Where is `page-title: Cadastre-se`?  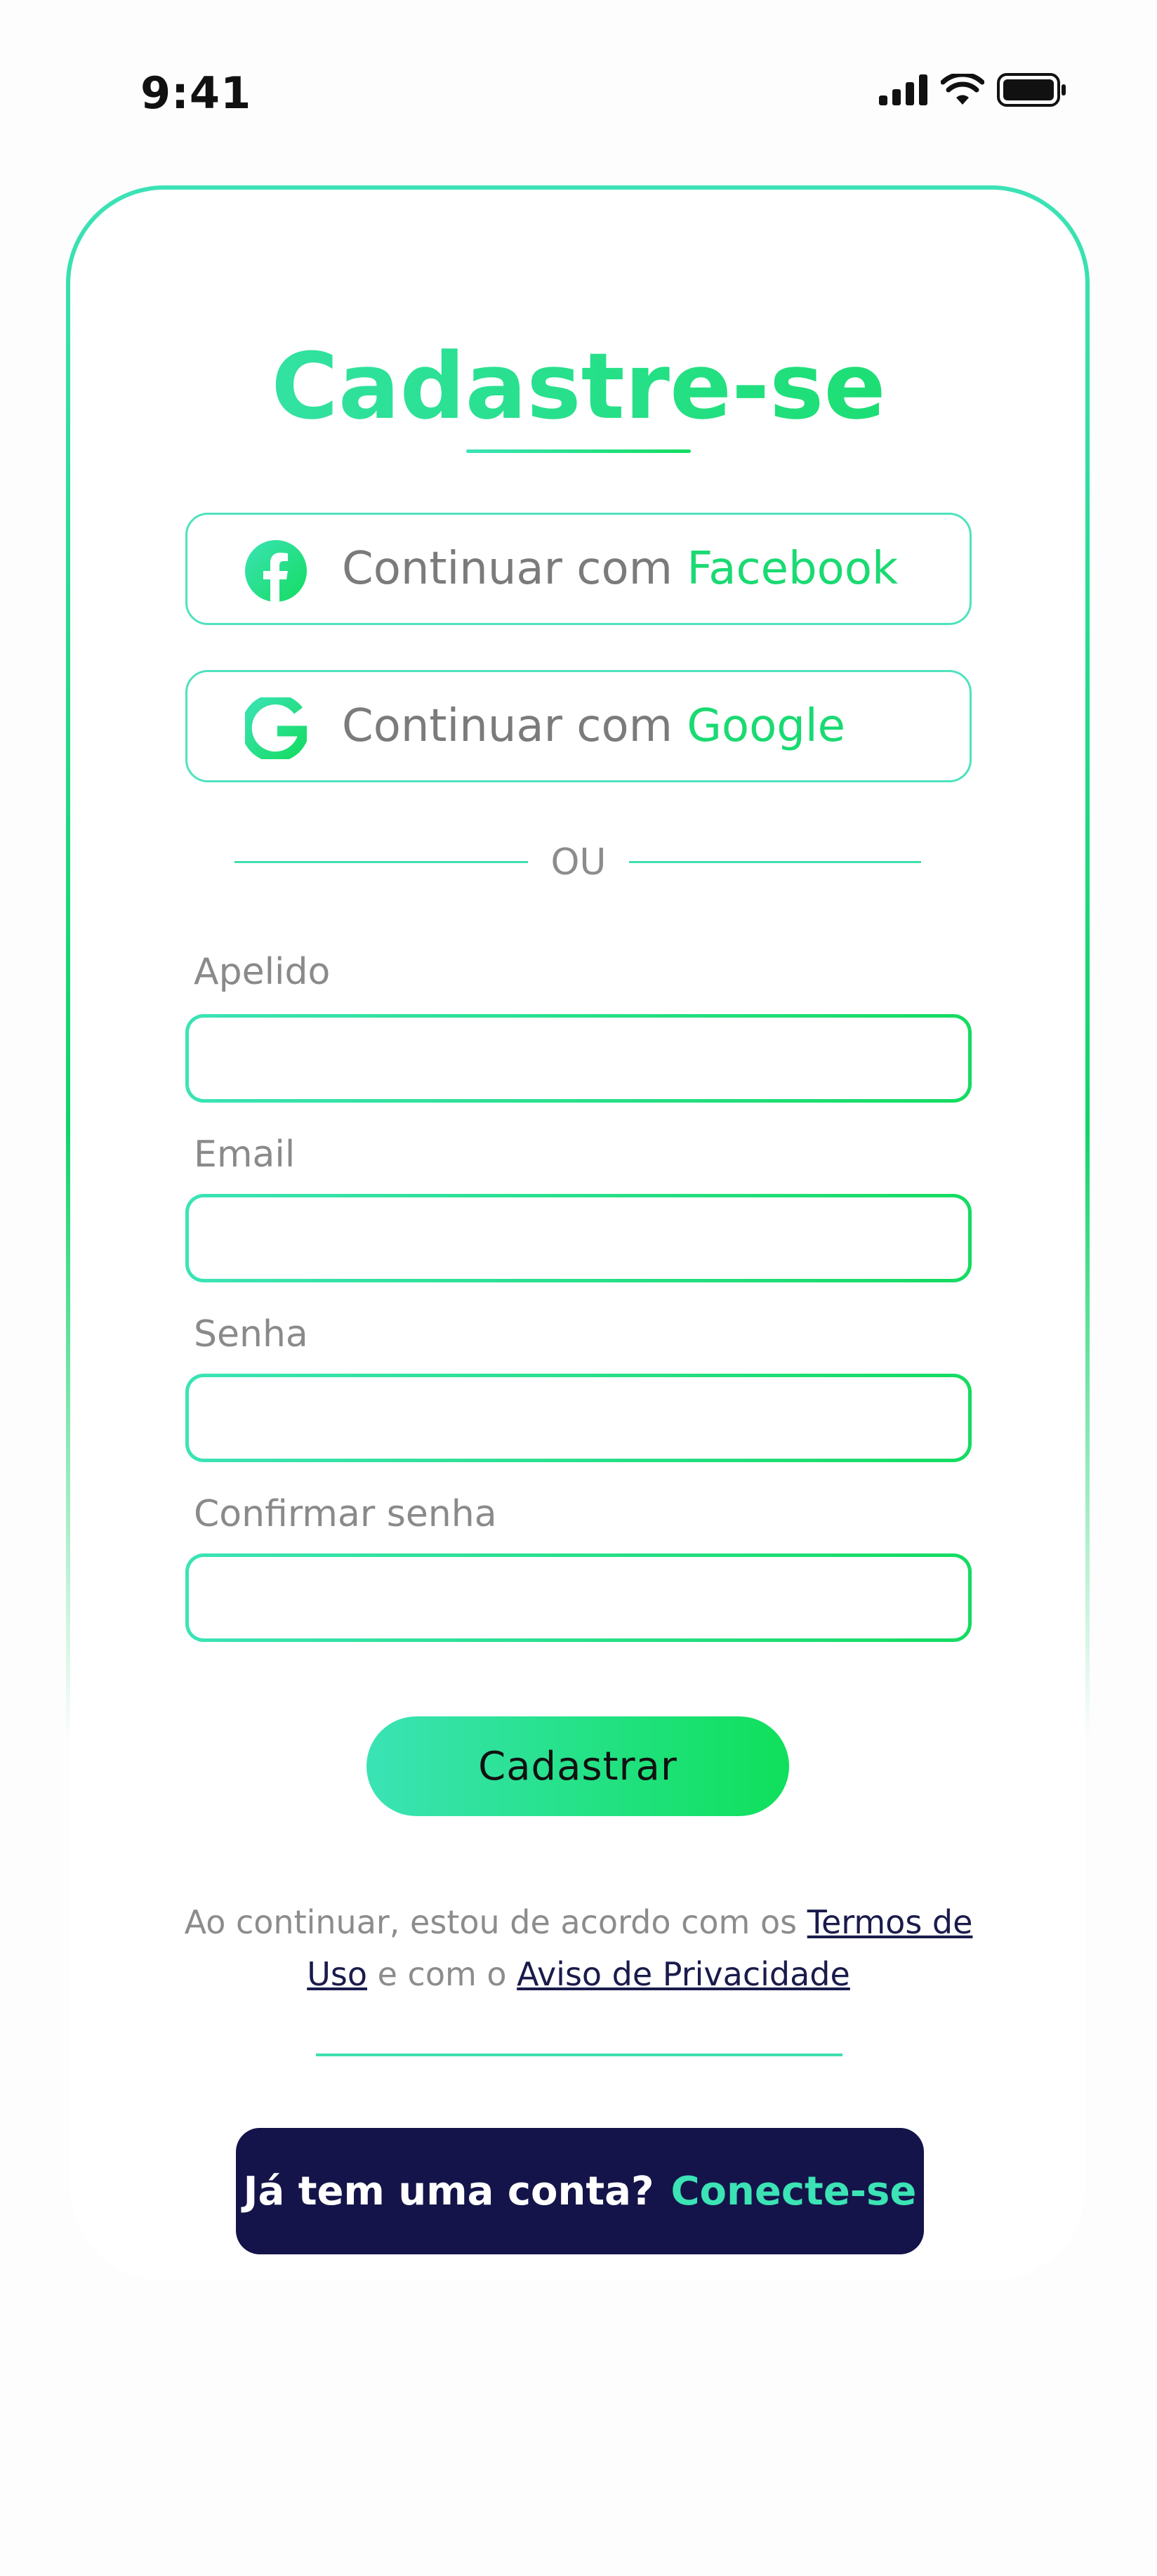 page-title: Cadastre-se is located at coordinates (578, 386).